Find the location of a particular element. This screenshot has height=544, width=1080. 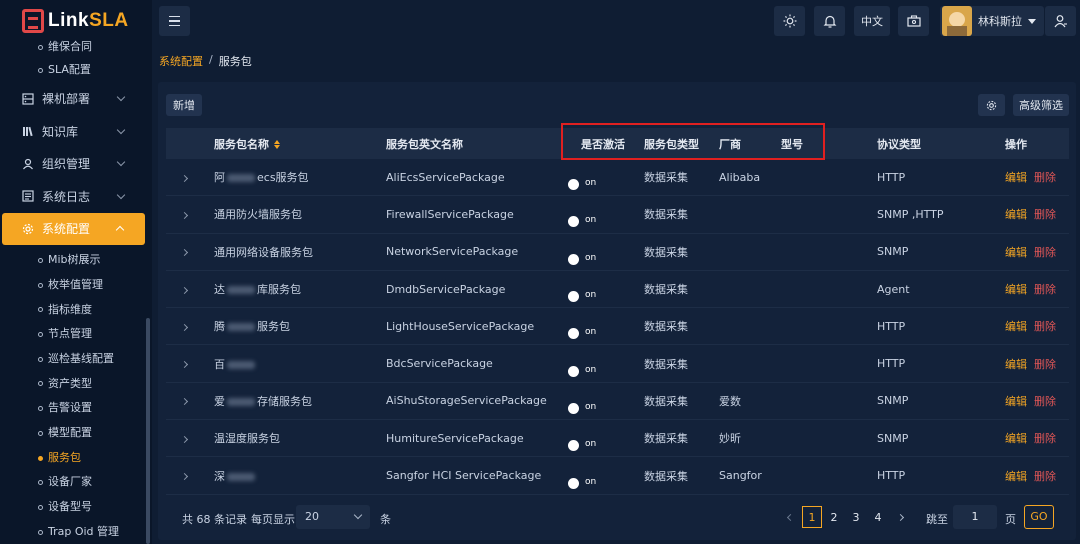

advanced-filter-button: 高级筛选 is located at coordinates (1041, 105).